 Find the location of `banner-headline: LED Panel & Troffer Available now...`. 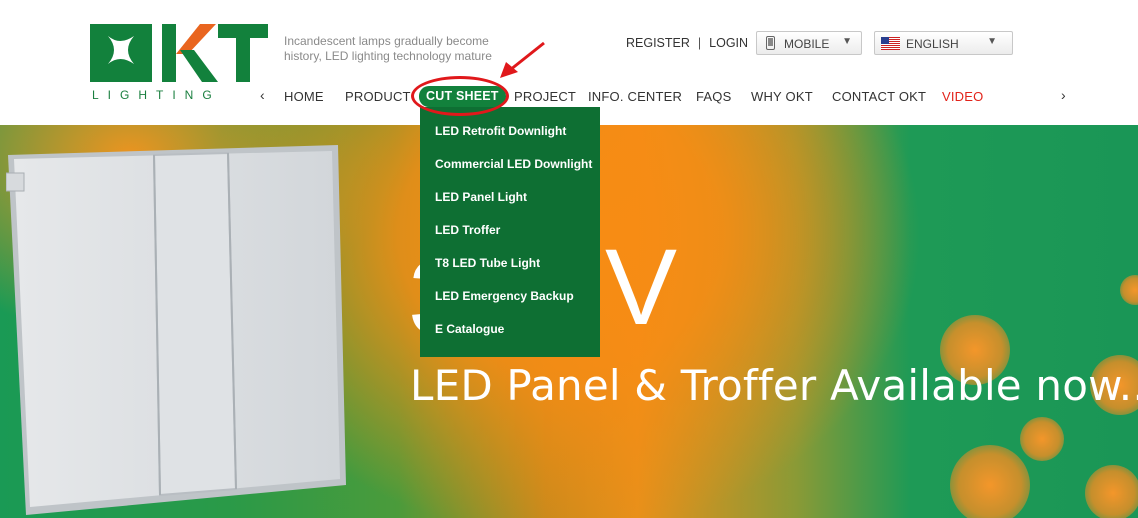

banner-headline: LED Panel & Troffer Available now... is located at coordinates (774, 385).